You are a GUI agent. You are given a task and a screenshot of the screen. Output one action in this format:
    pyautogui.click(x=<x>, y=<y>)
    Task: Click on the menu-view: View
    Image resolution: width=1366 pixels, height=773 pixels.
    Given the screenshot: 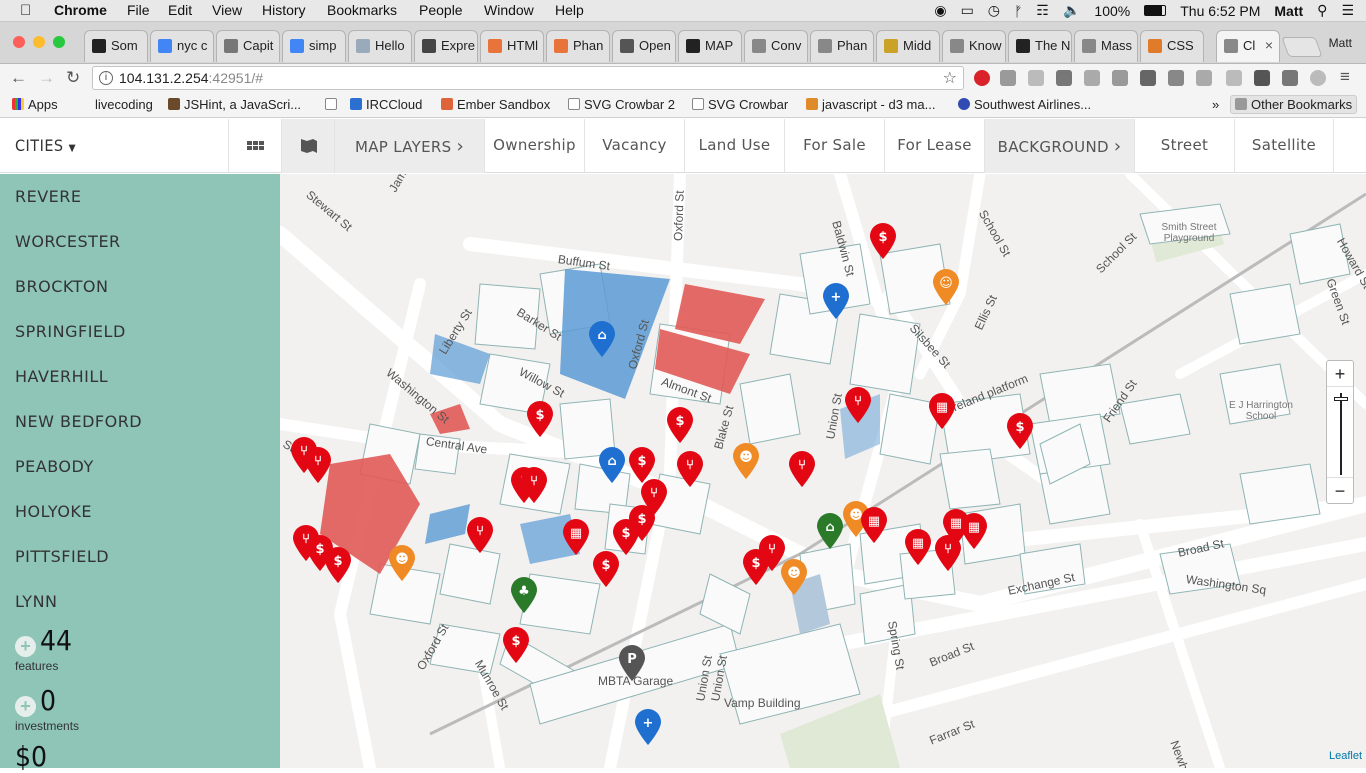 What is the action you would take?
    pyautogui.click(x=227, y=10)
    